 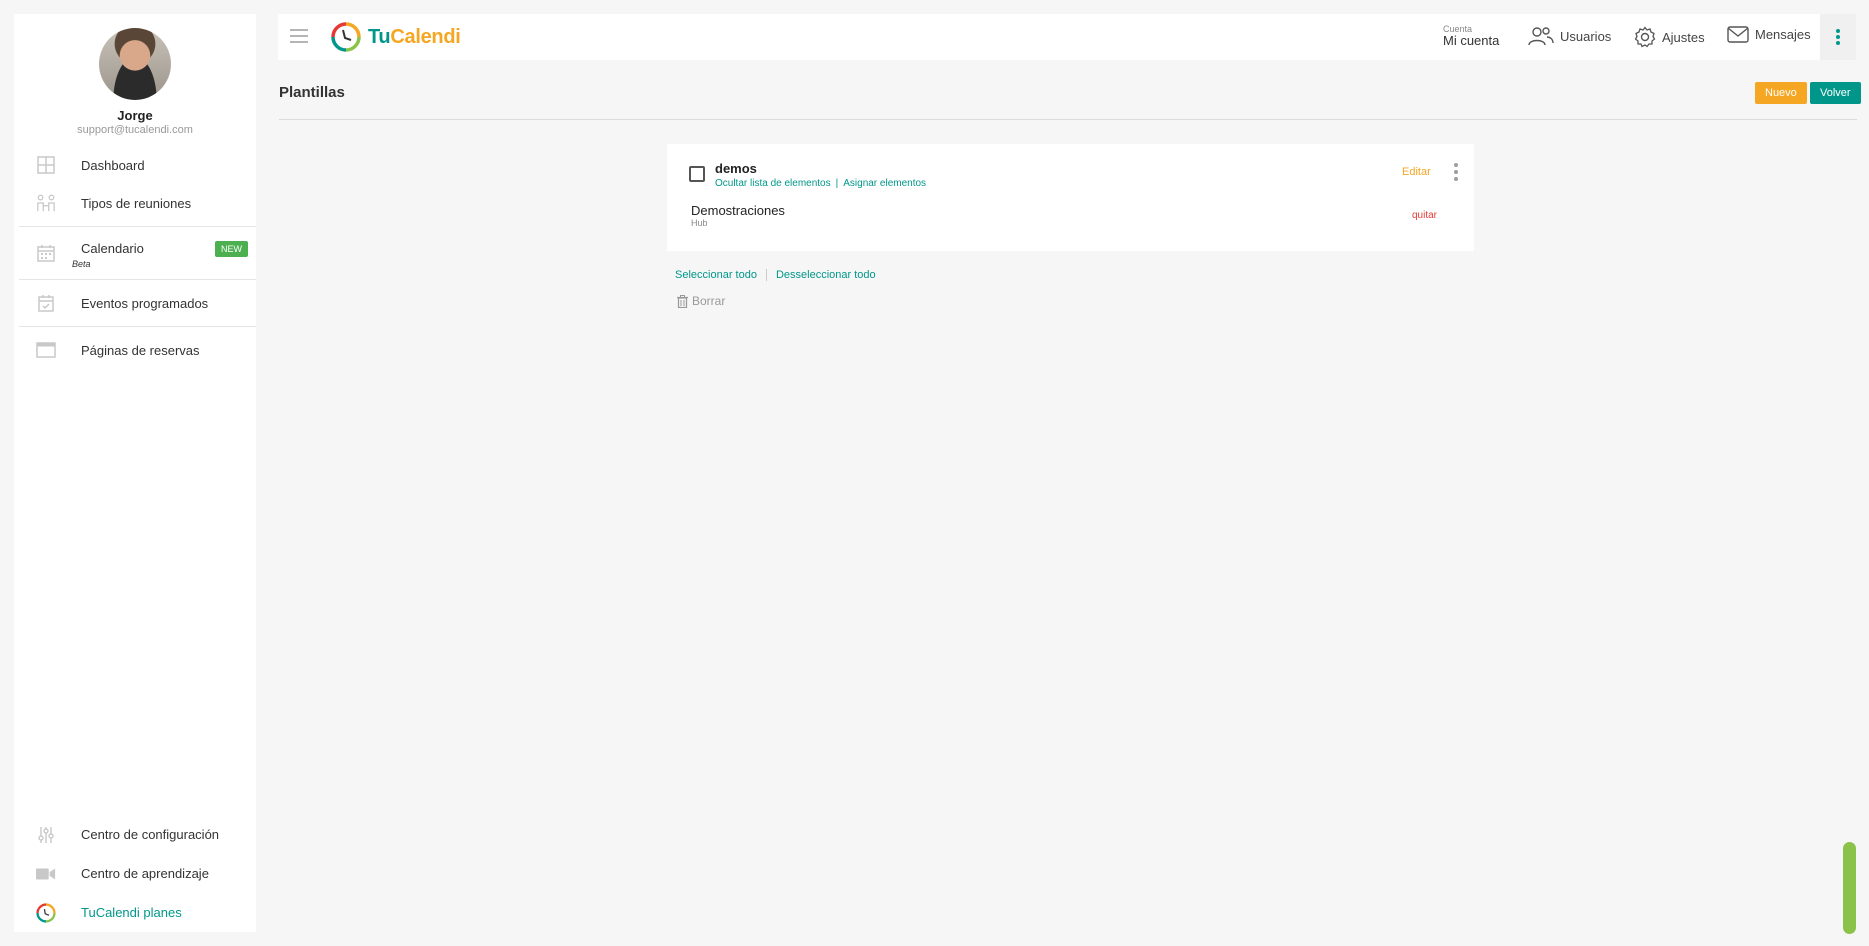 I want to click on account-label: Mi cuenta, so click(x=1471, y=40).